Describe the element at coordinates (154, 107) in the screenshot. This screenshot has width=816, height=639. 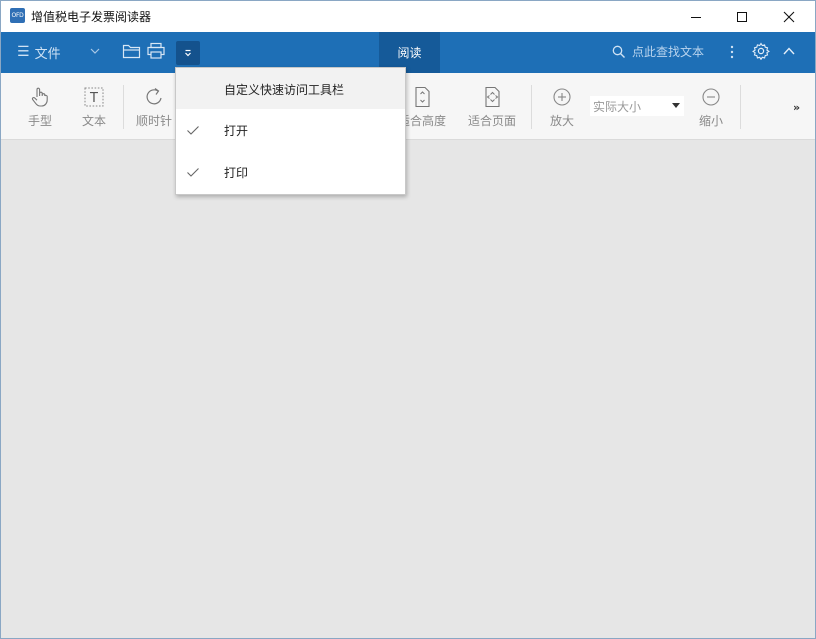
I see `rotate-clockwise-button: 顺时针` at that location.